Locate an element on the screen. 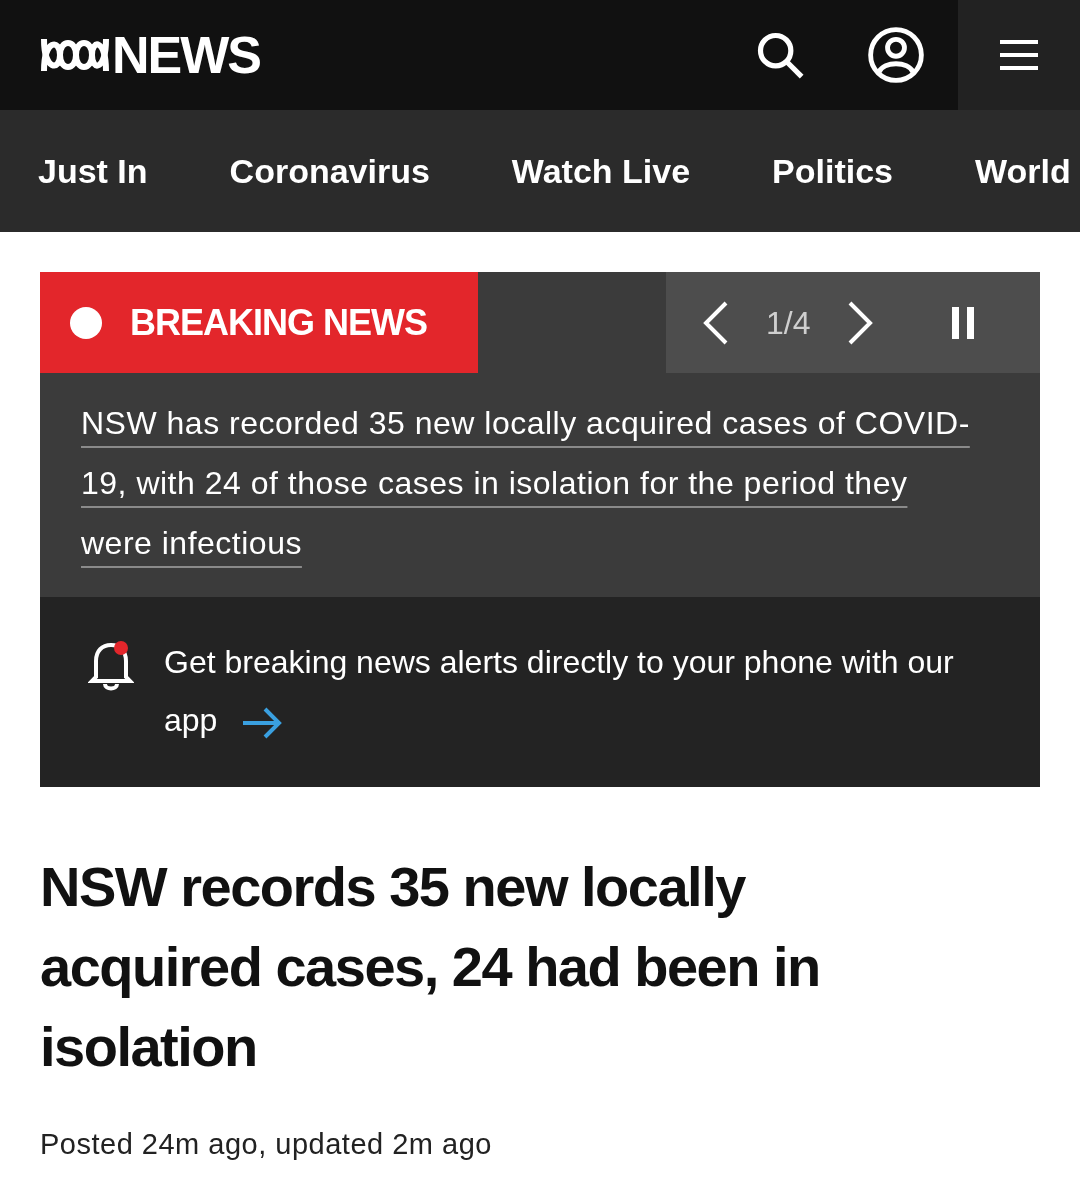 The height and width of the screenshot is (1192, 1080). account-button is located at coordinates (896, 55).